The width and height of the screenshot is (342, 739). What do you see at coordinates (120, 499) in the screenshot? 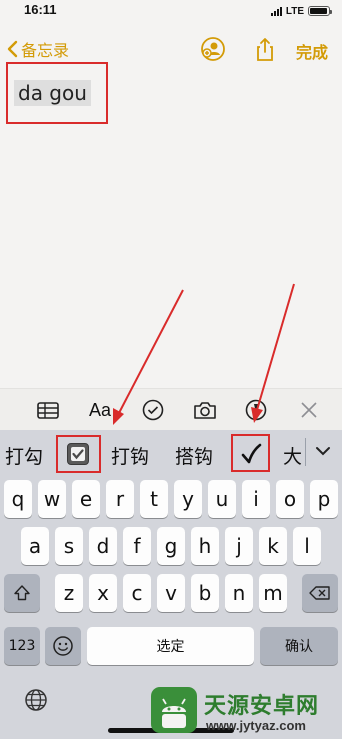
I see `key-r: r` at bounding box center [120, 499].